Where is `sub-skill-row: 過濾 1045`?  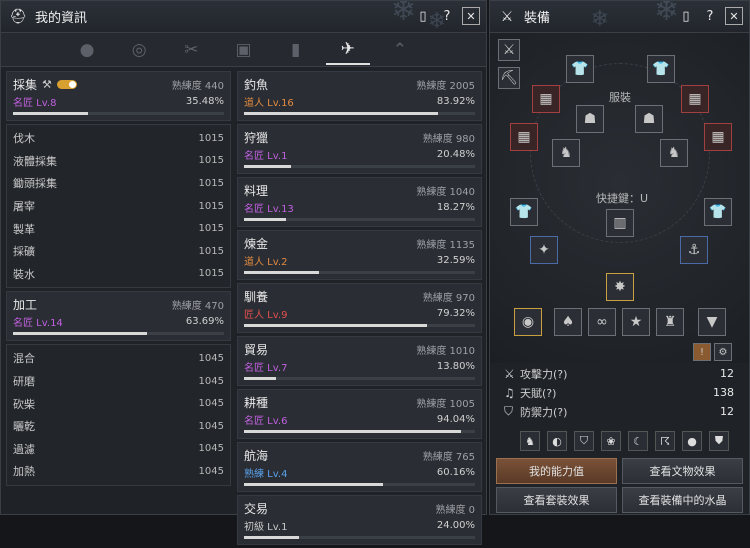 sub-skill-row: 過濾 1045 is located at coordinates (118, 449).